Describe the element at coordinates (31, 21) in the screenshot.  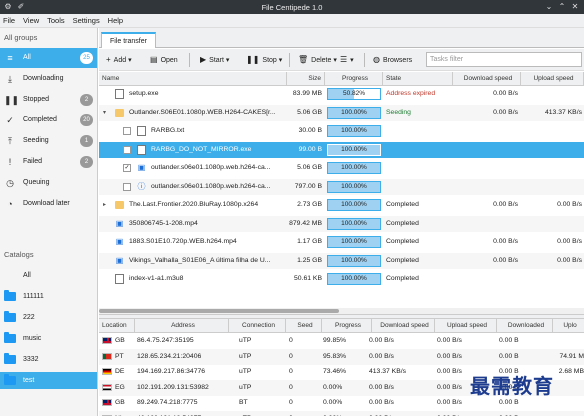
I see `menu-view: View` at that location.